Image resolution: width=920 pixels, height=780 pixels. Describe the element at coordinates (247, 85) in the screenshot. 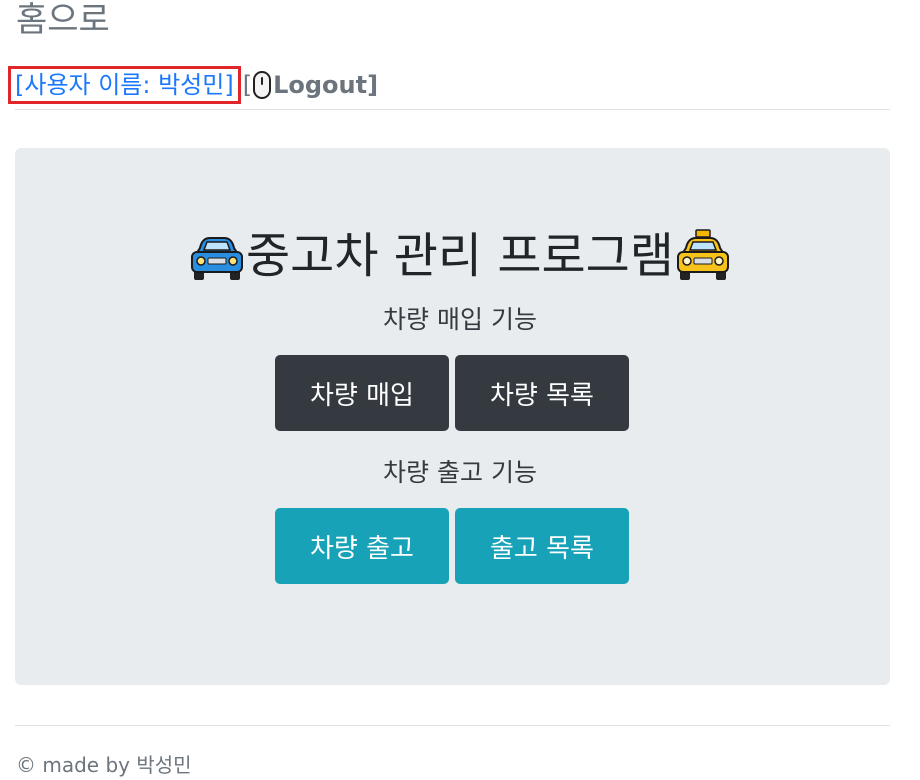

I see `logout-open-bracket: [` at that location.